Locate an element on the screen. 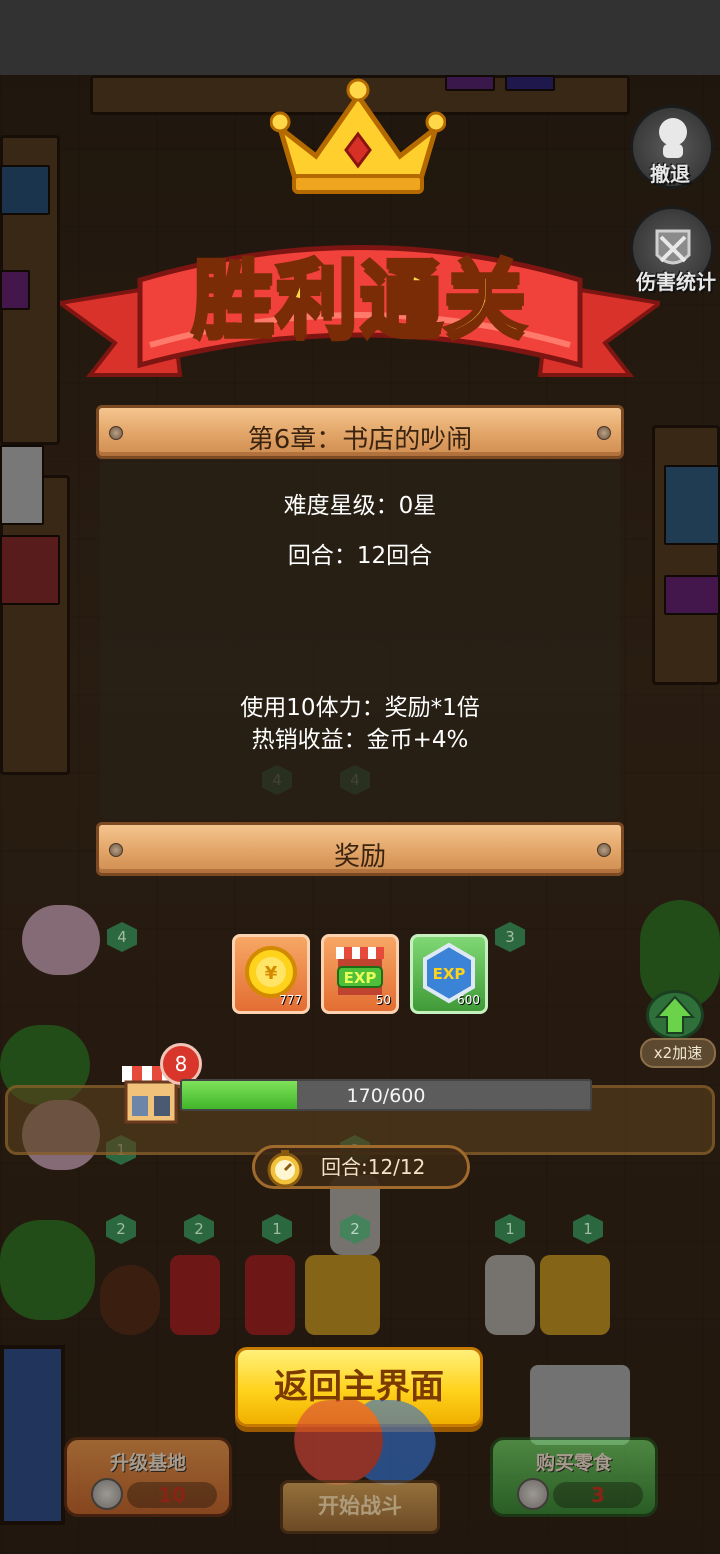 The width and height of the screenshot is (720, 1554). boxing-gloves-icon is located at coordinates (361, 1445).